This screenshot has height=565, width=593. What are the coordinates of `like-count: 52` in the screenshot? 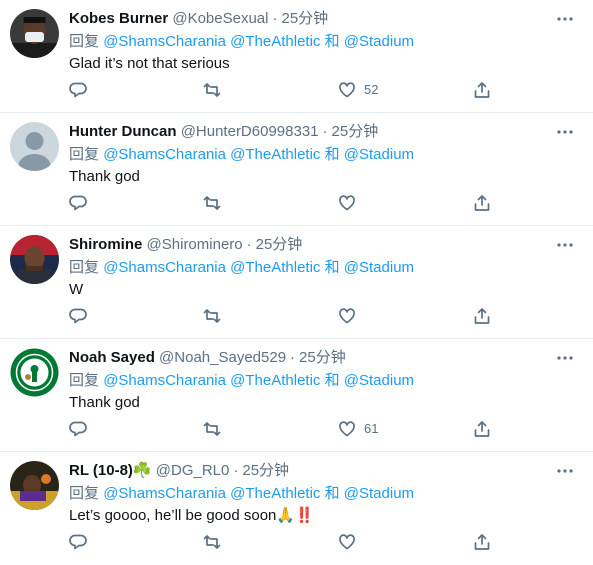 It's located at (371, 89).